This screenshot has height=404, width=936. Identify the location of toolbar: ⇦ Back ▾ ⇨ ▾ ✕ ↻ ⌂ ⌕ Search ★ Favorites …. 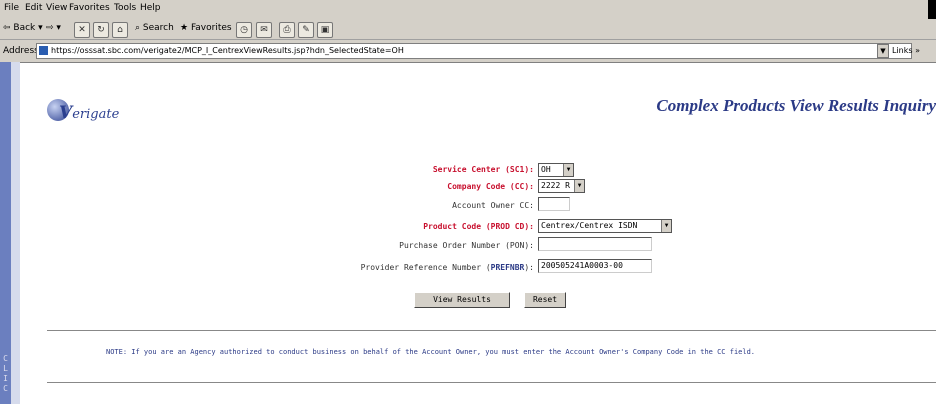
(468, 29).